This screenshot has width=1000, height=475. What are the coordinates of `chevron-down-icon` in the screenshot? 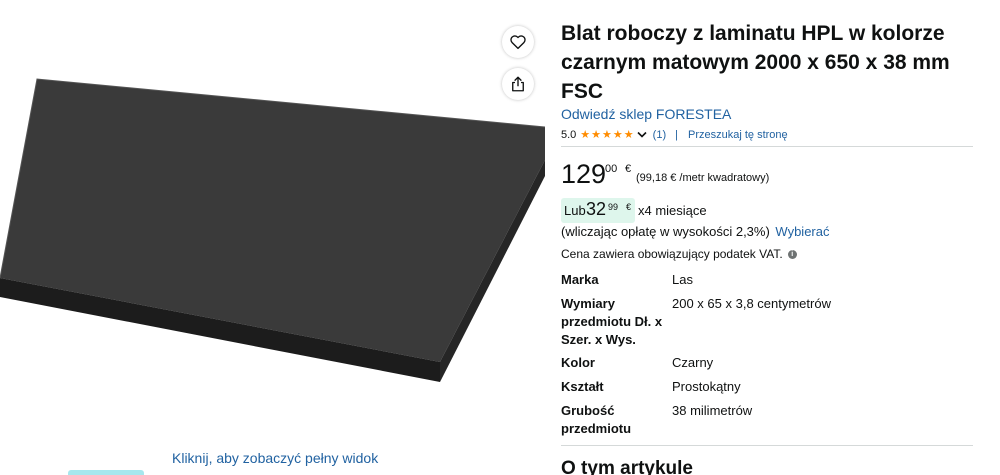 It's located at (642, 135).